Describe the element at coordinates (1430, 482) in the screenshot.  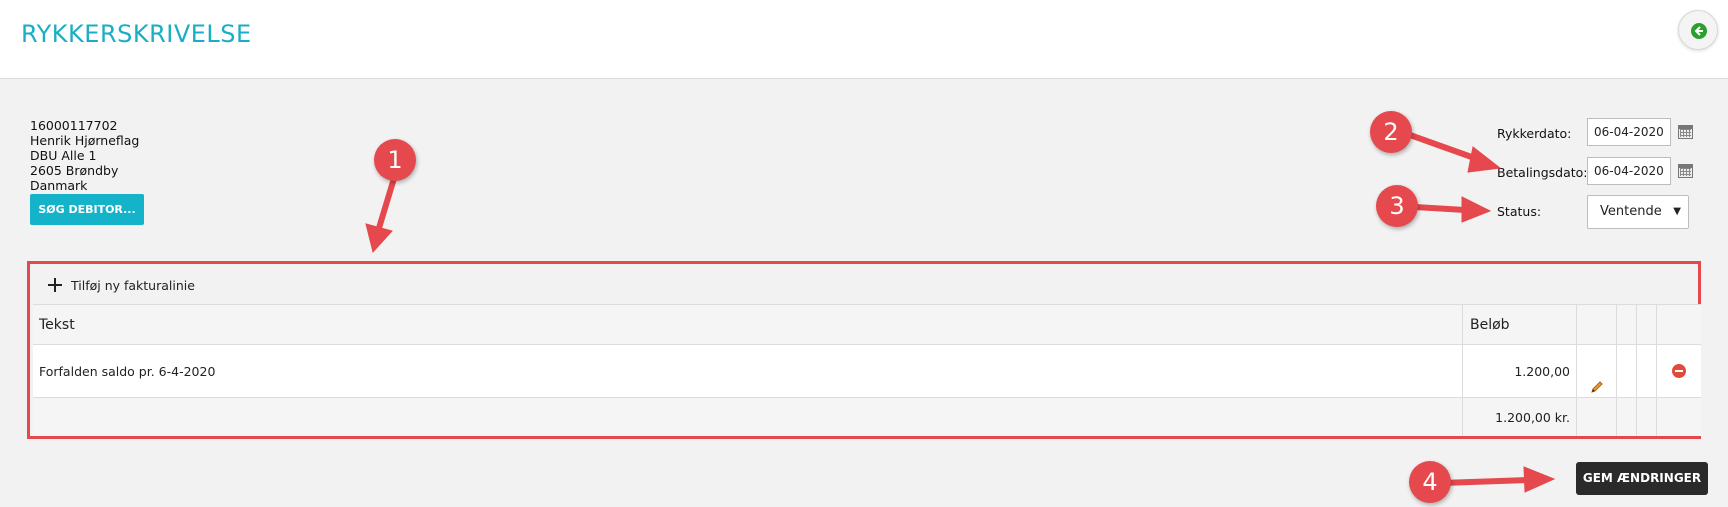
I see `annotation-marker-4: 4` at that location.